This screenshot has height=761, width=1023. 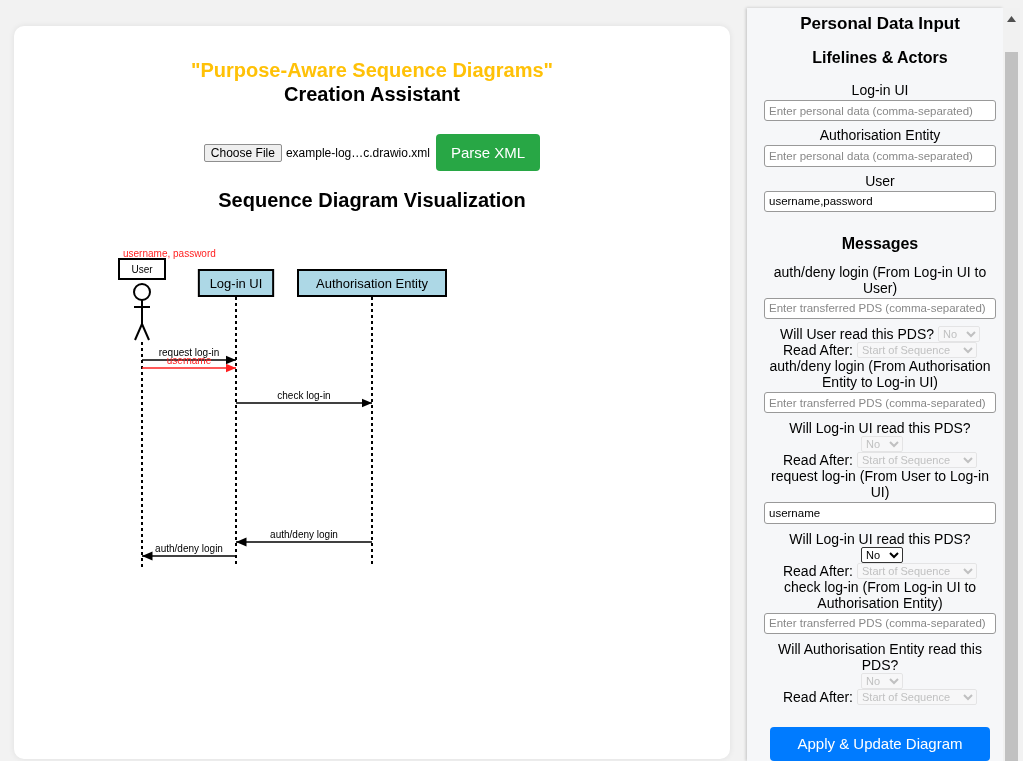 I want to click on read-select: No, so click(x=882, y=554).